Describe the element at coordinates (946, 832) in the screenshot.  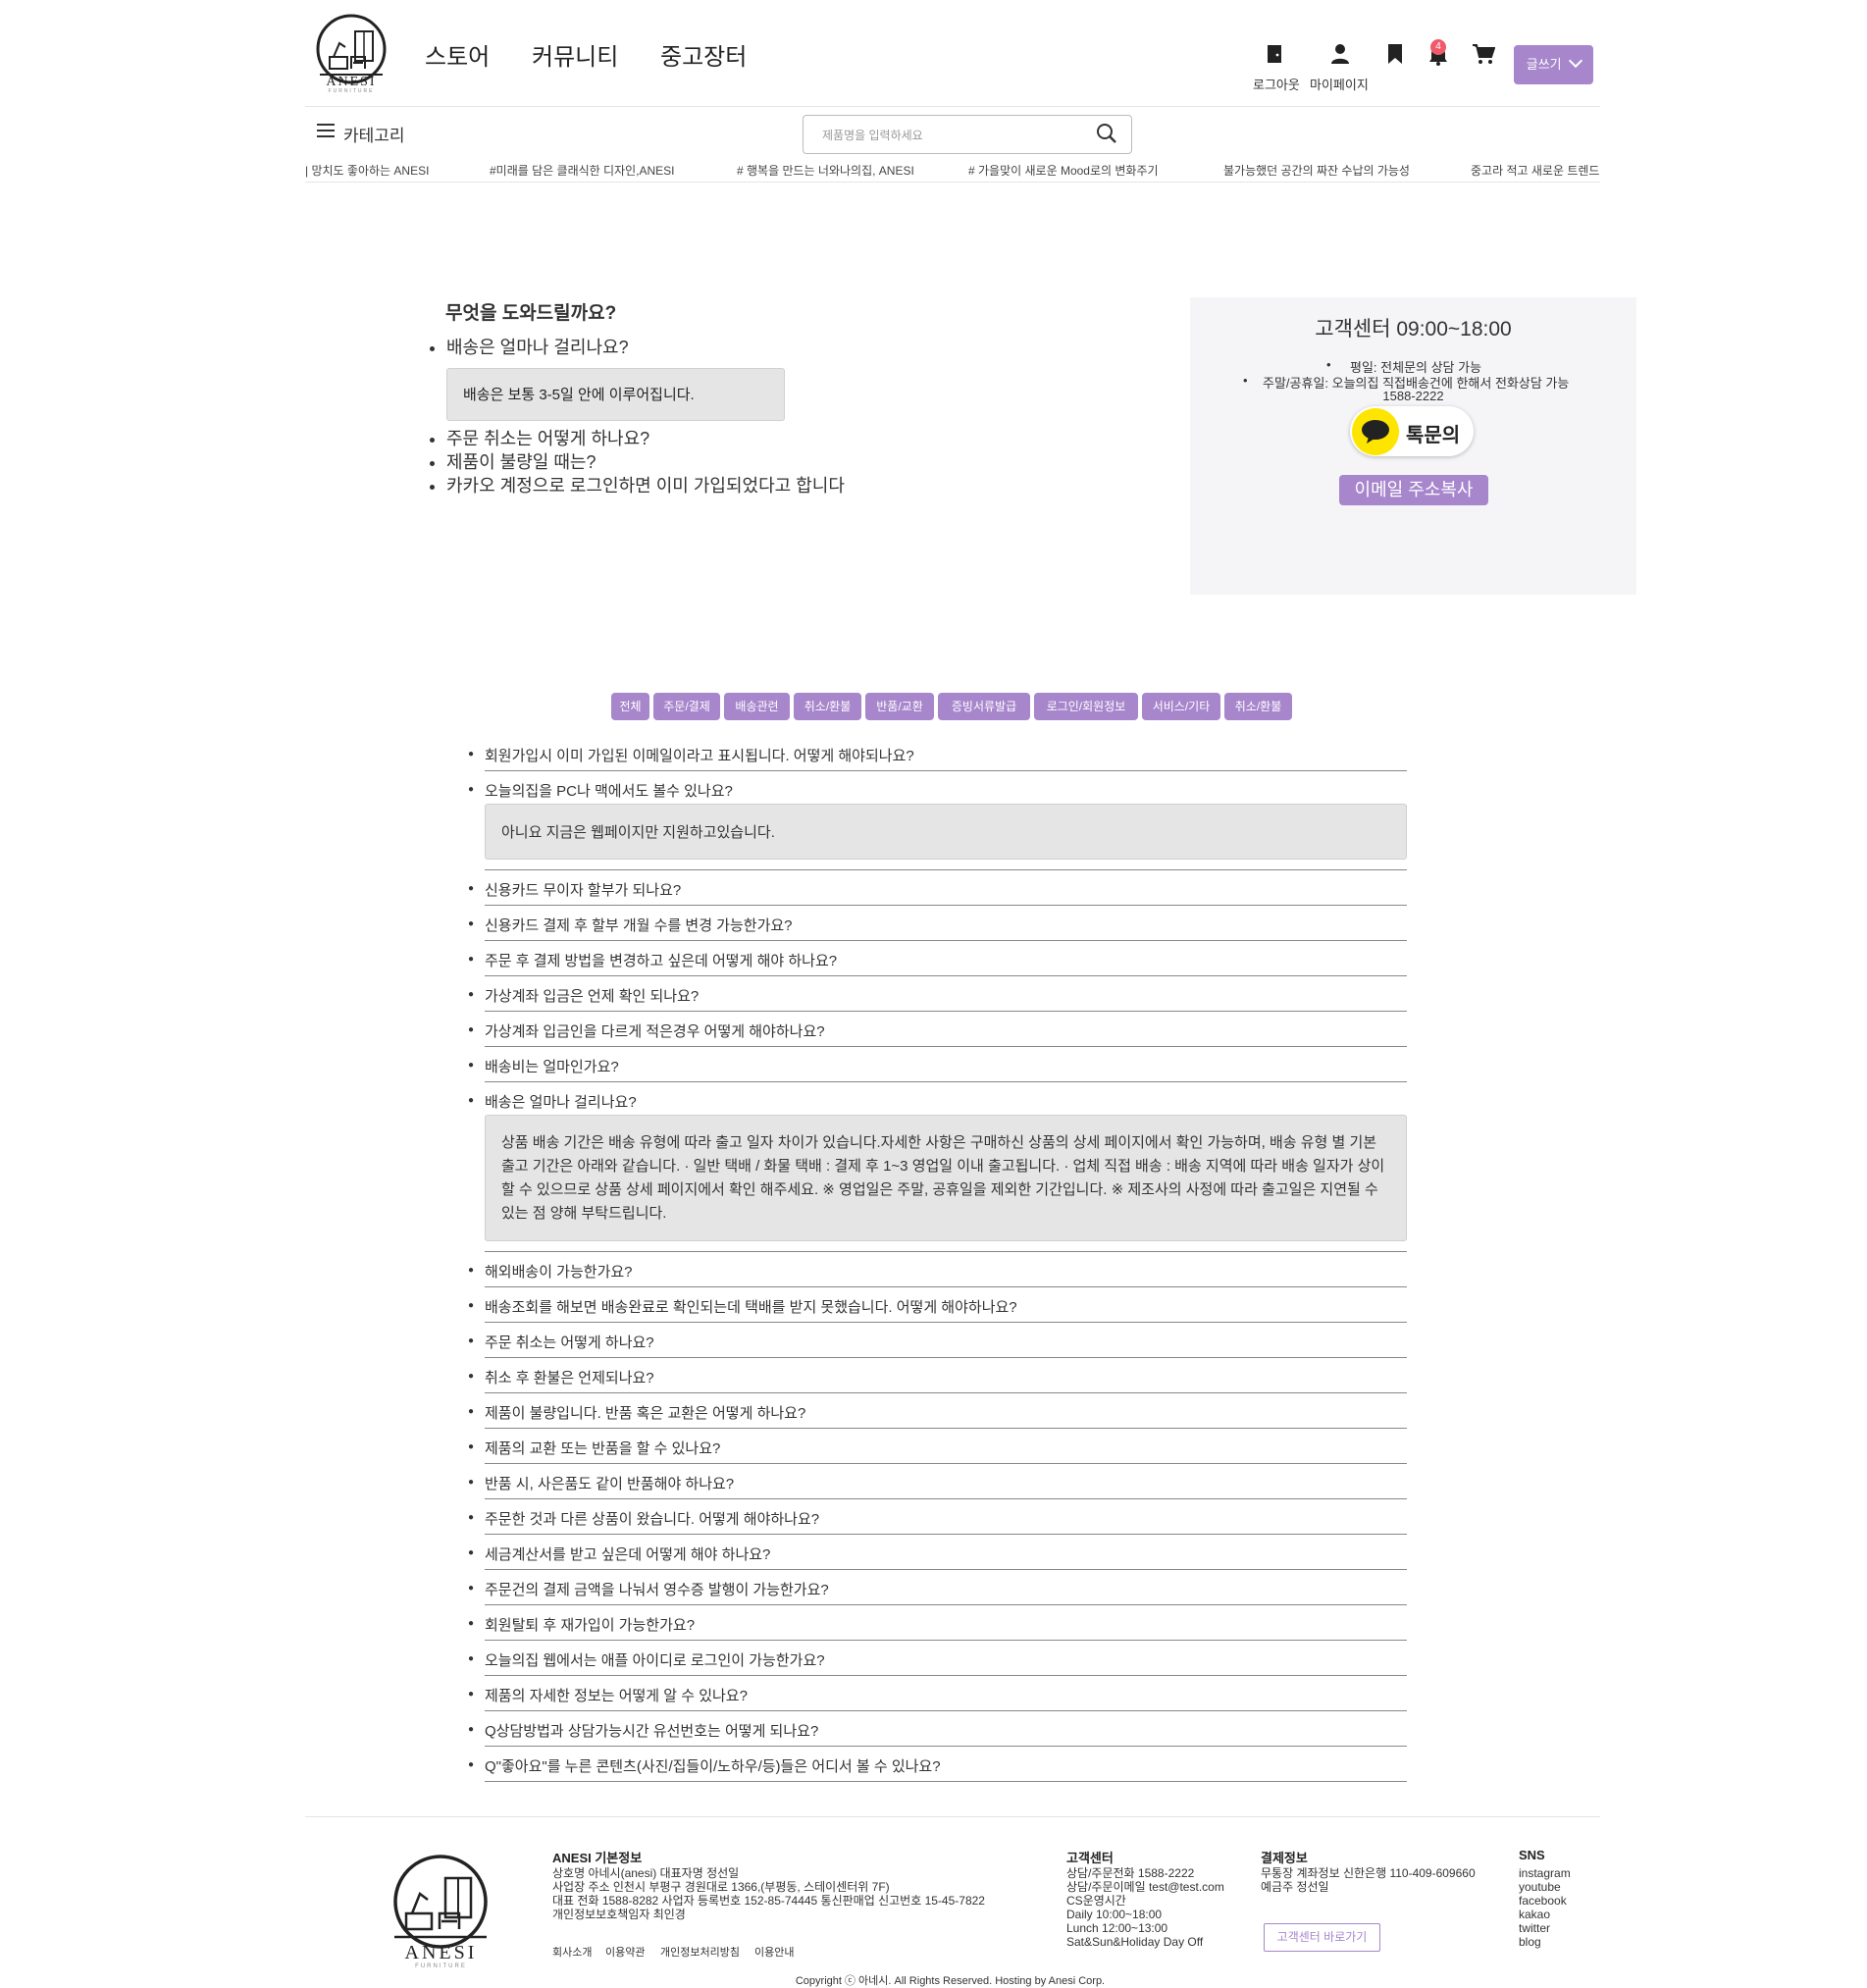
I see `faq-answer: 아니요 지금은 웹페이지만 지원하고있습니다.` at that location.